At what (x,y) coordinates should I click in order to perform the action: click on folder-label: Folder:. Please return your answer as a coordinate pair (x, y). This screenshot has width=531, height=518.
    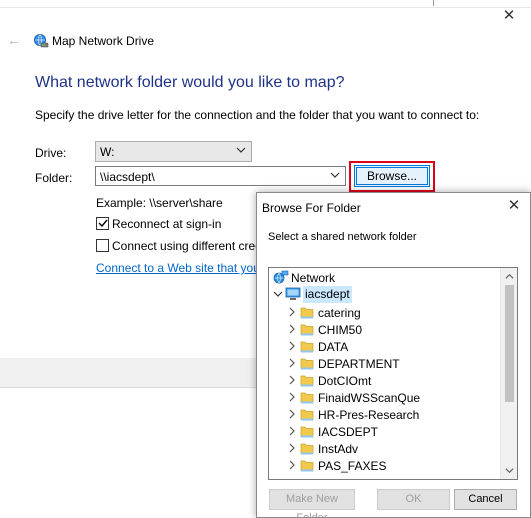
    Looking at the image, I should click on (54, 178).